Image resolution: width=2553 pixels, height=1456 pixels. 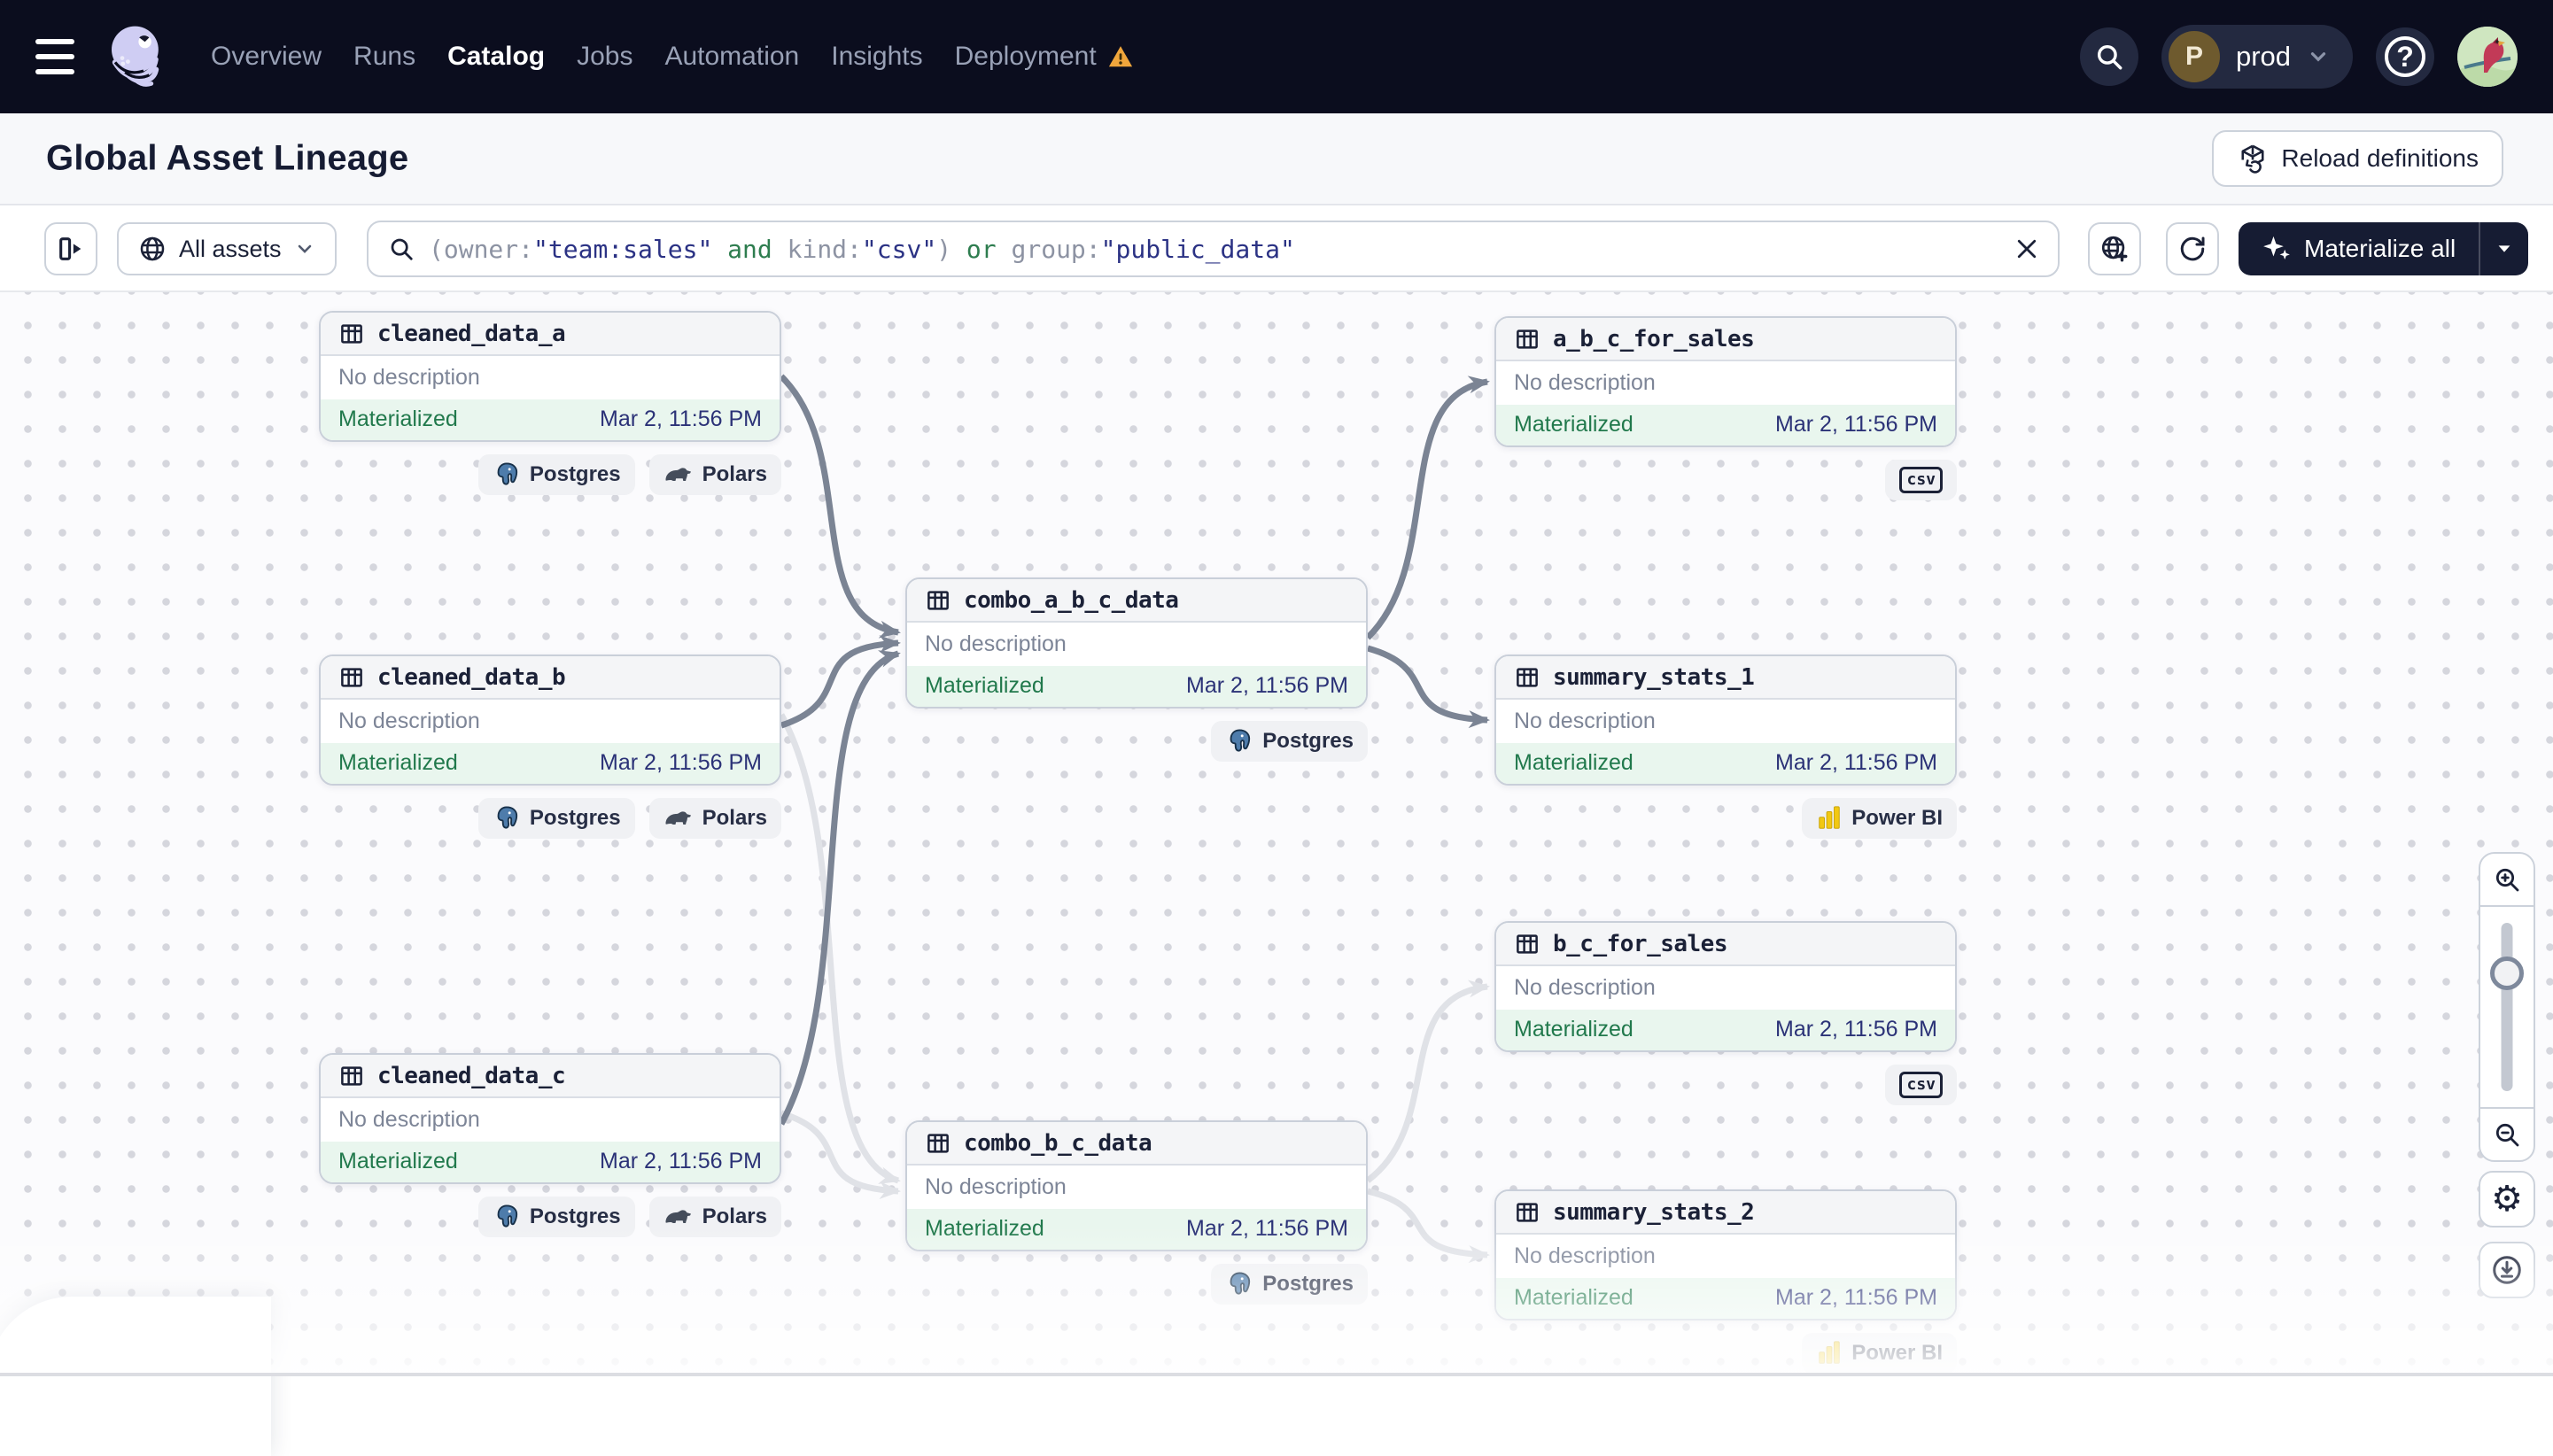 I want to click on query-token: group:, so click(x=1056, y=249).